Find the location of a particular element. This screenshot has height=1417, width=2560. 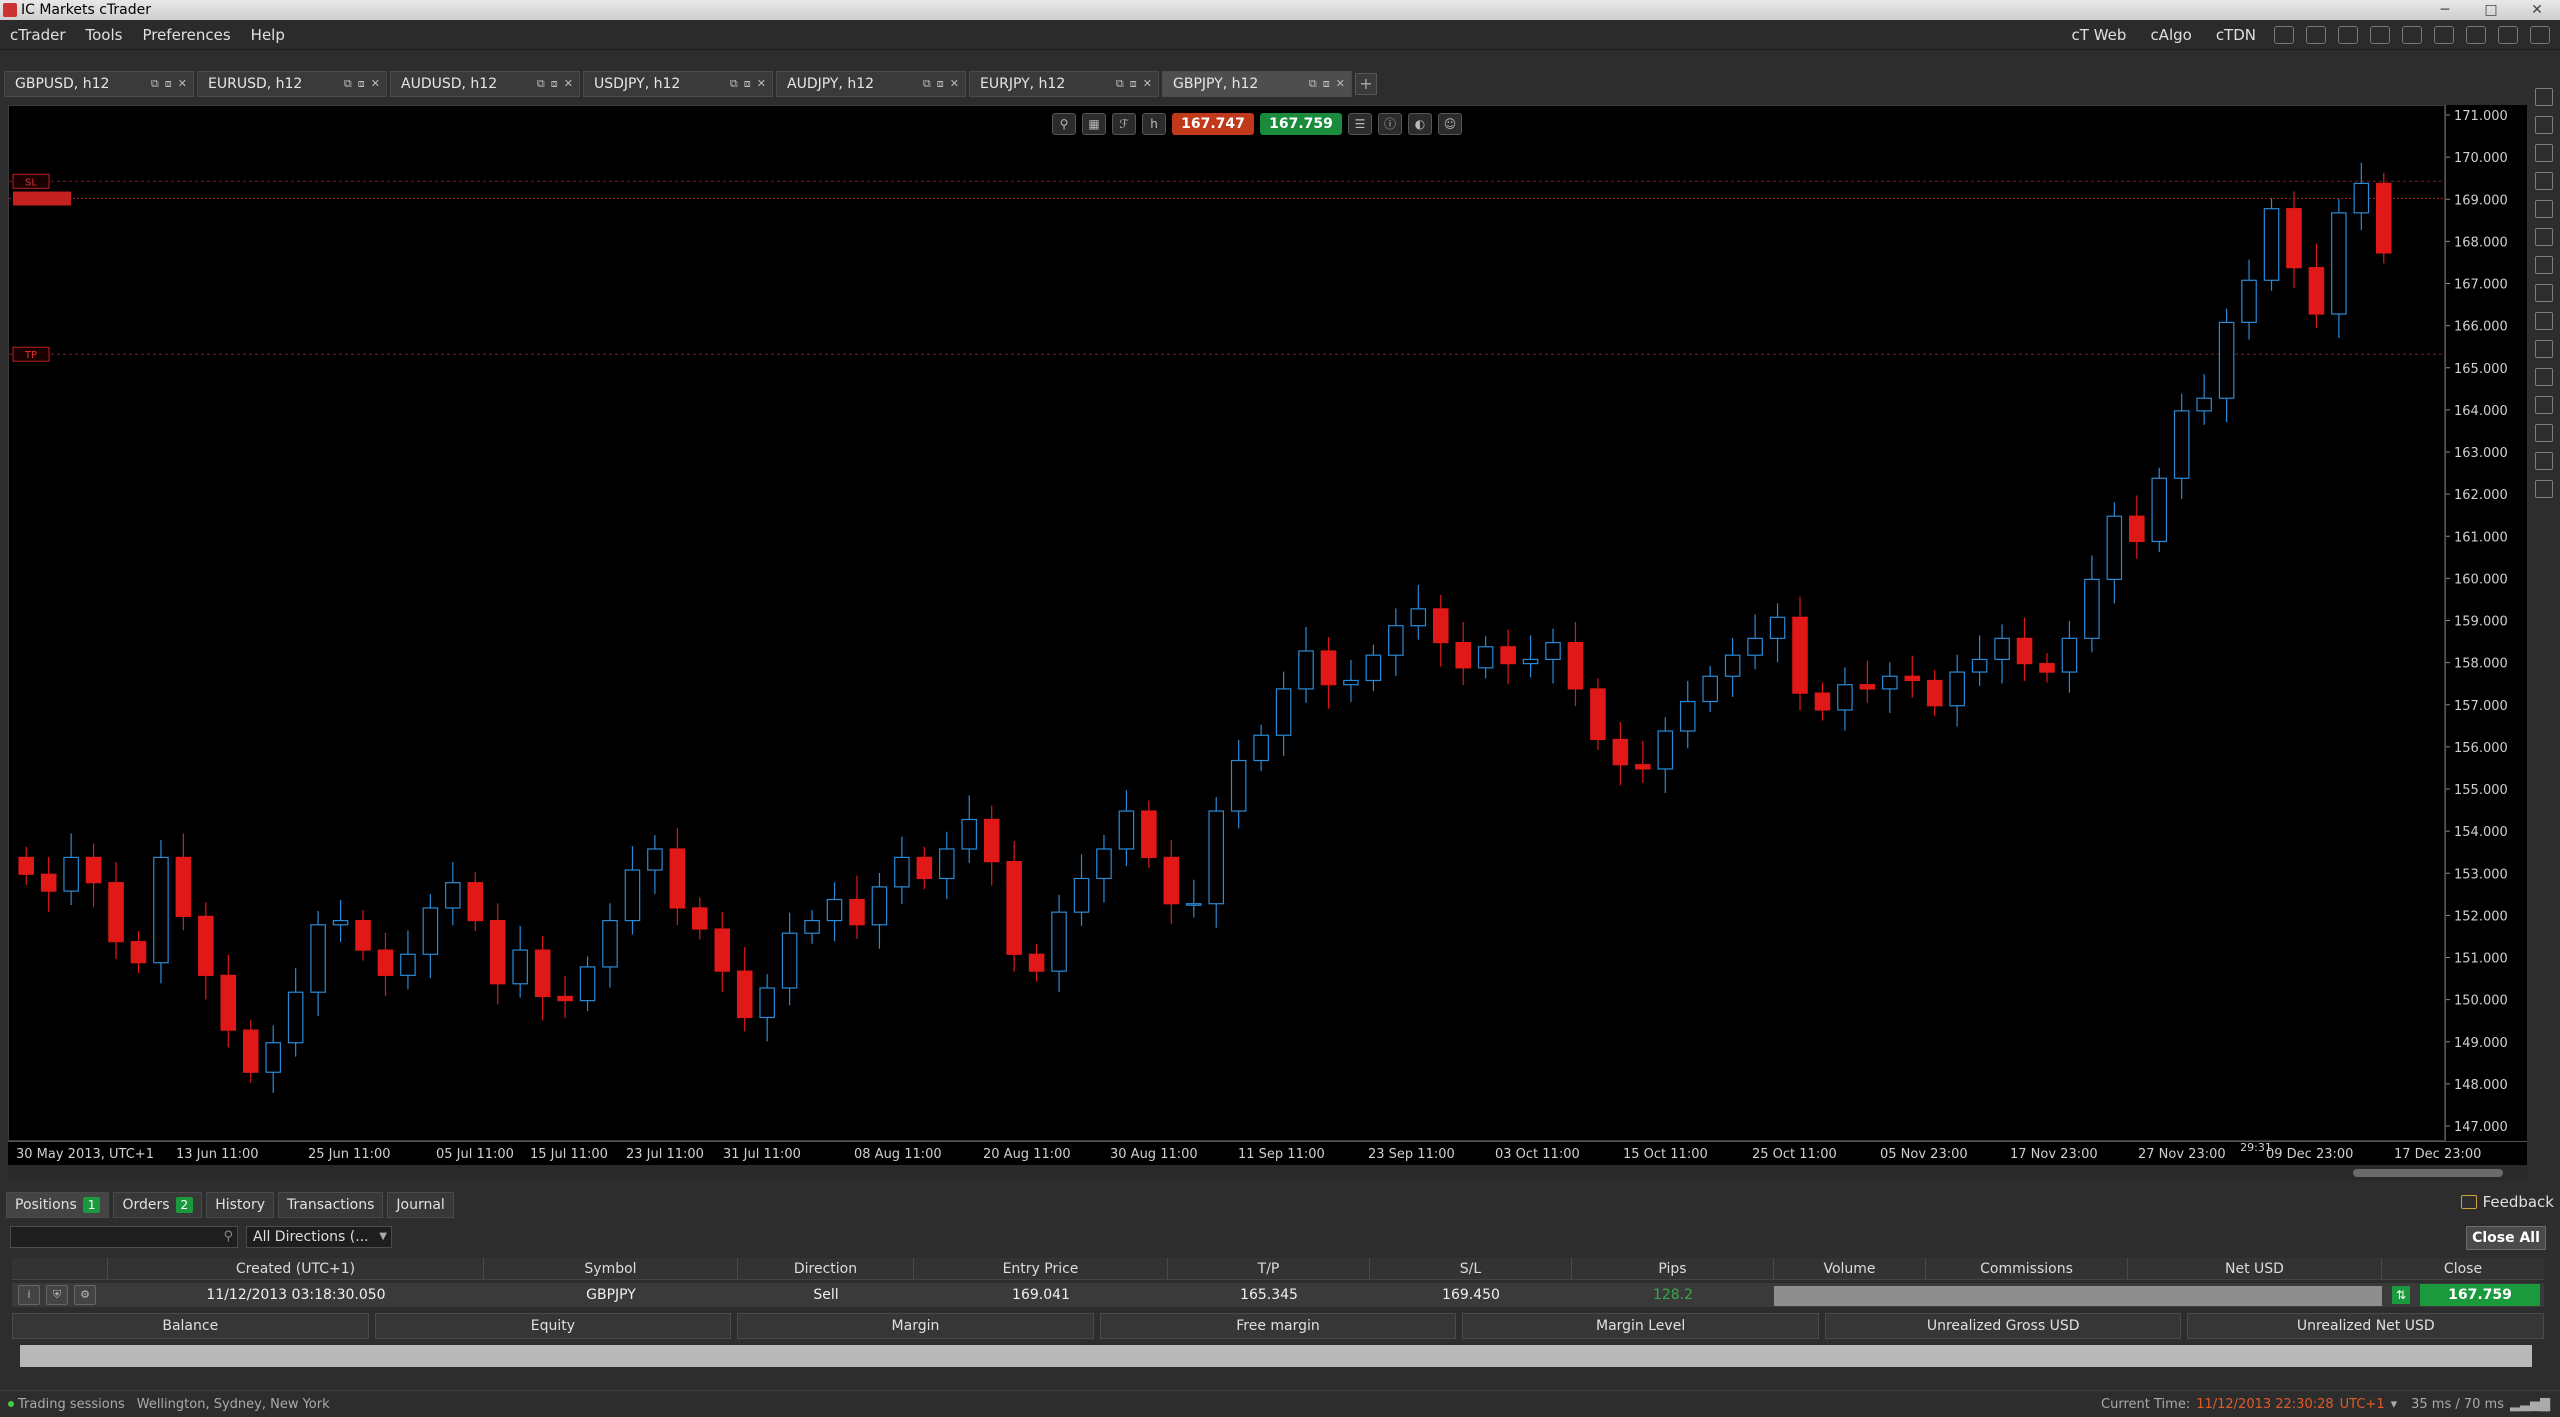

layout-single-icon is located at coordinates (2543, 97).